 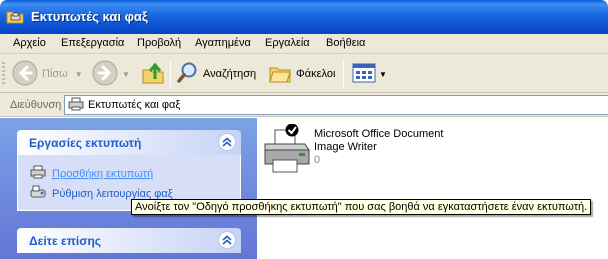 I want to click on add-printer-link: Προσθήκη εκτυπωτή, so click(x=91, y=173).